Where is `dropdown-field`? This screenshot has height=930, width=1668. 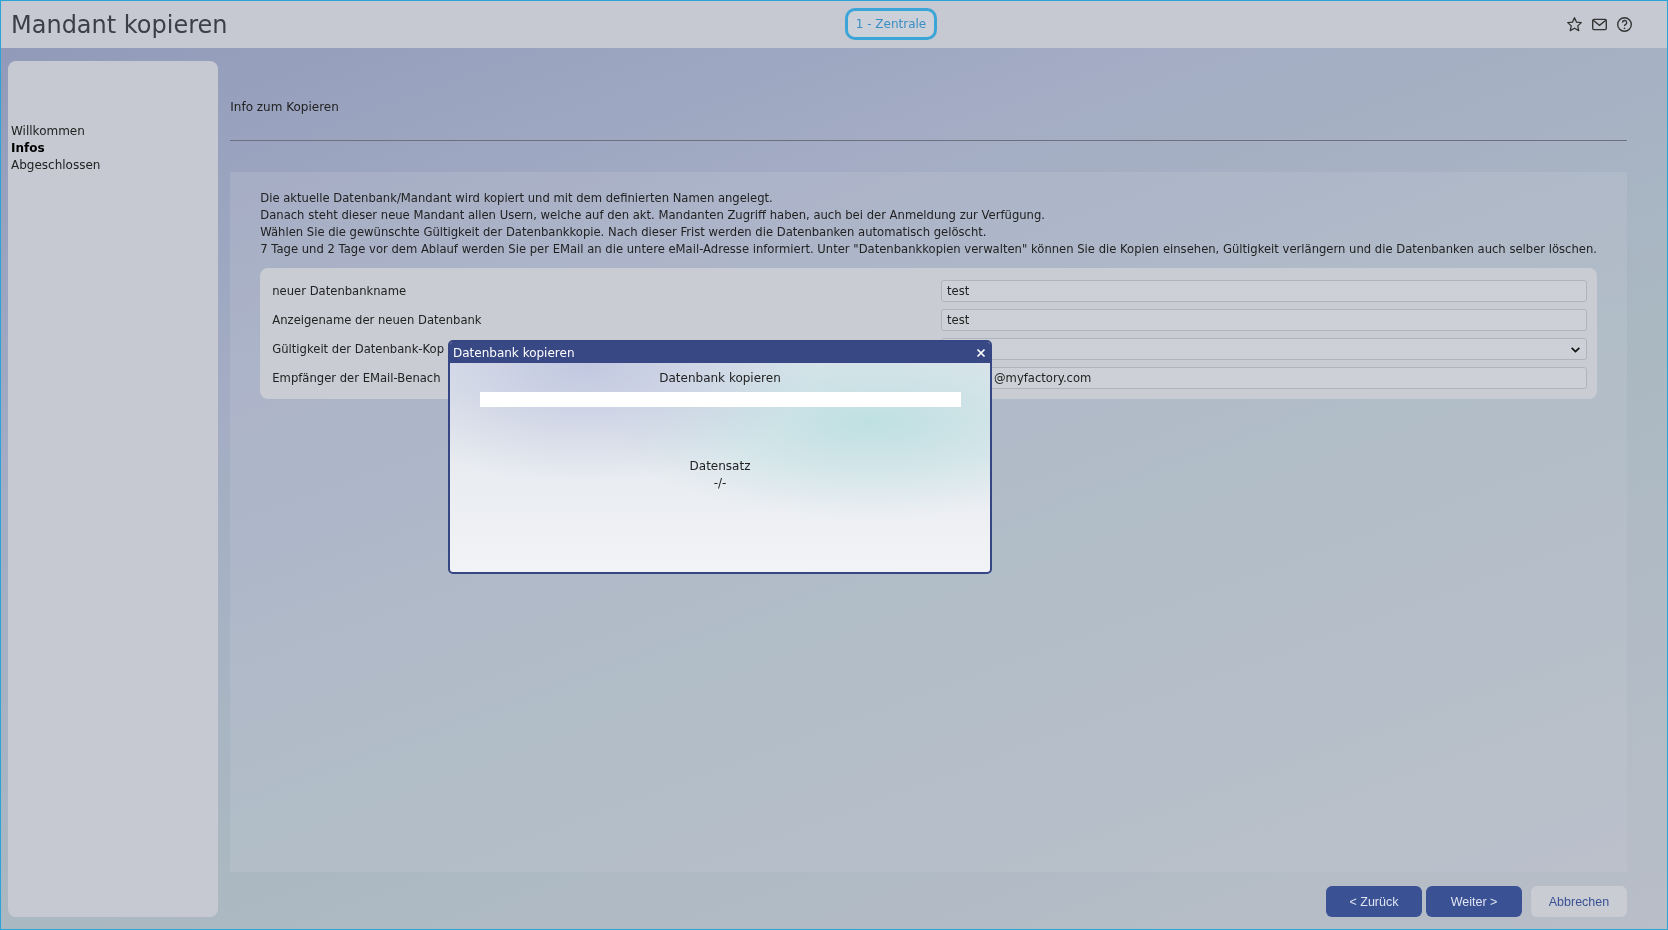 dropdown-field is located at coordinates (1264, 349).